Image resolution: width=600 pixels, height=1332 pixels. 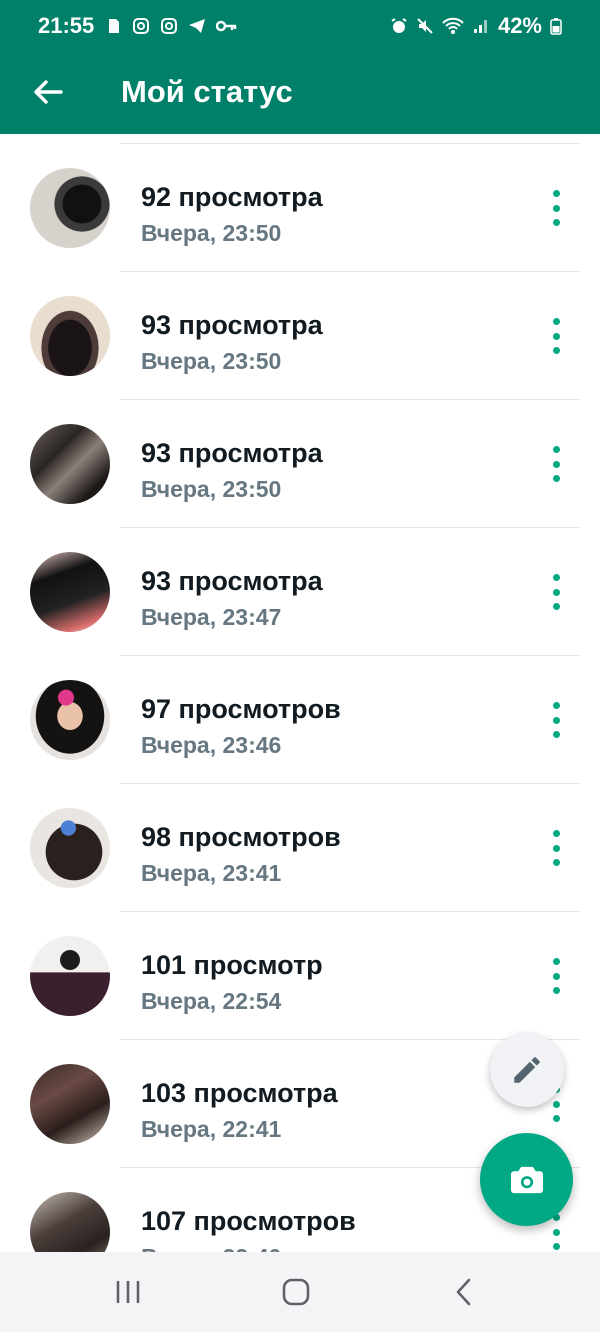 What do you see at coordinates (211, 745) in the screenshot?
I see `status-time: Вчера, 23:46` at bounding box center [211, 745].